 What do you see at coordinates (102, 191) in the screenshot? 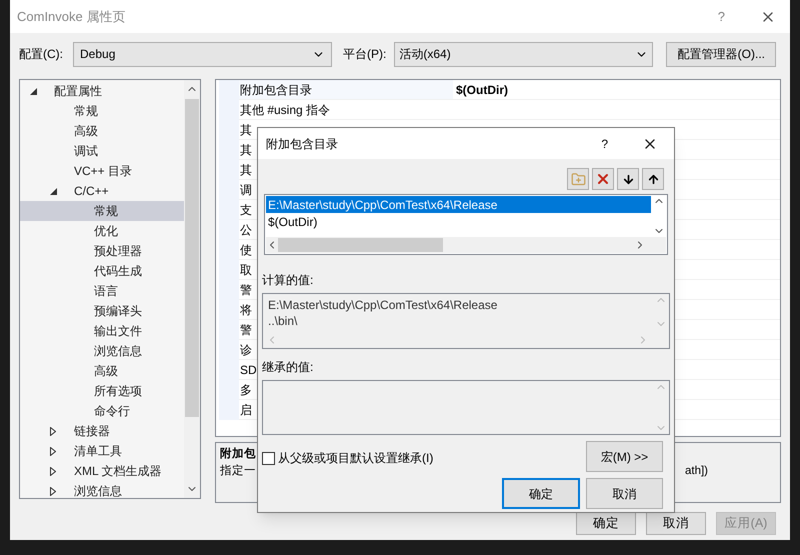
I see `tree-item: C/C++` at bounding box center [102, 191].